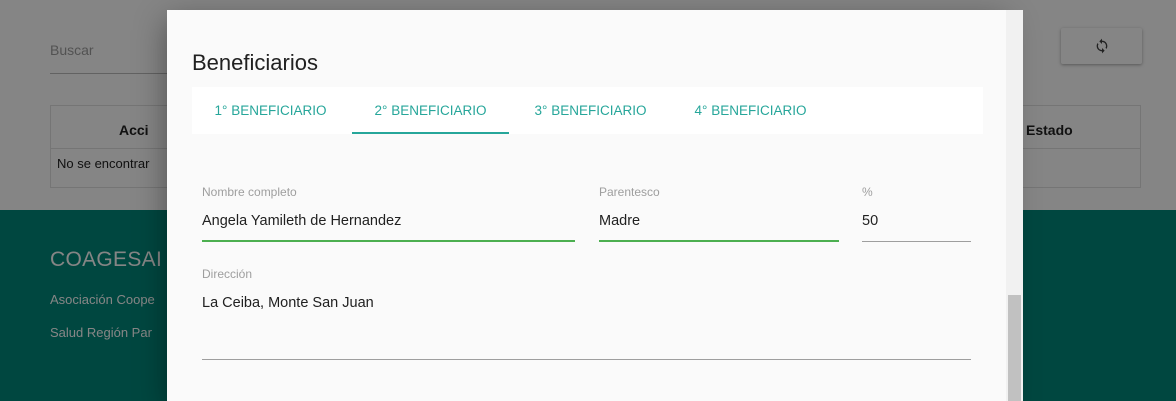 The height and width of the screenshot is (401, 1176). I want to click on direccion-label: Dirección, so click(227, 274).